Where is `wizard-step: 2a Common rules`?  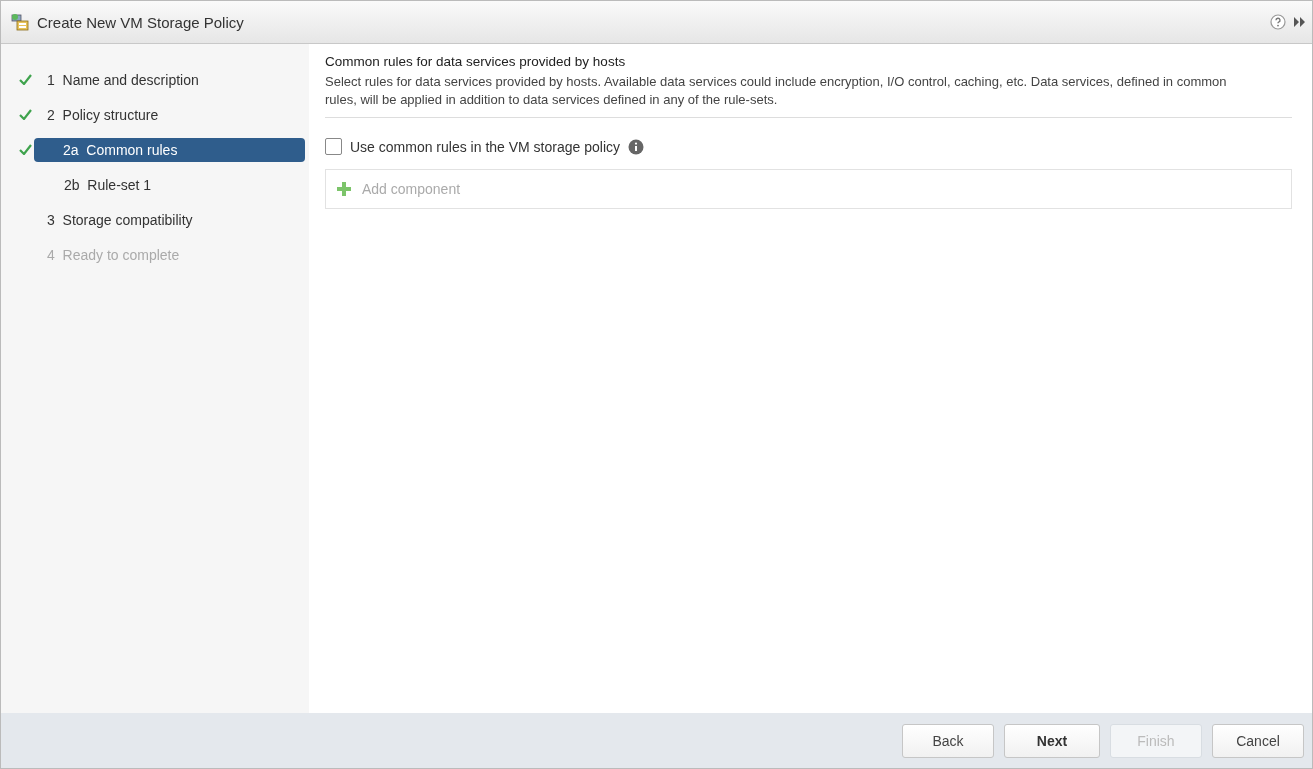 wizard-step: 2a Common rules is located at coordinates (169, 149).